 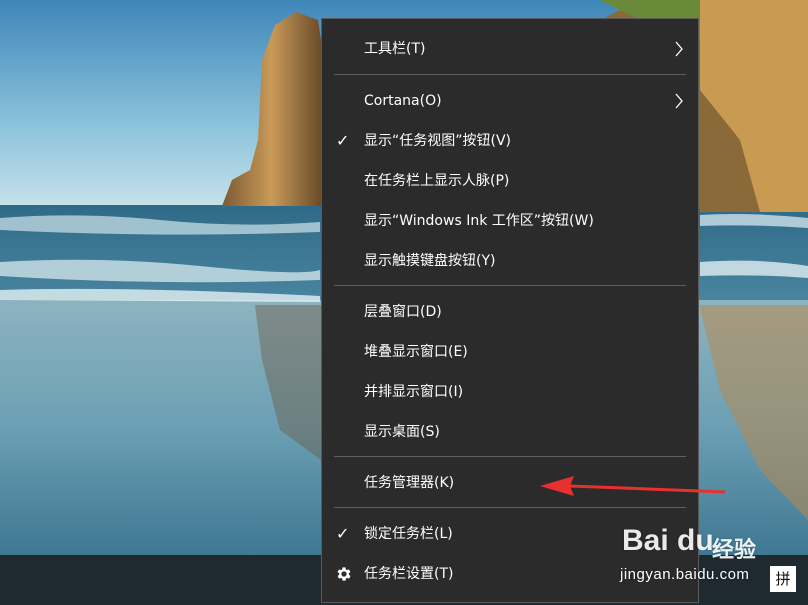 What do you see at coordinates (510, 49) in the screenshot?
I see `menu-item-toolbars: 工具栏(T)` at bounding box center [510, 49].